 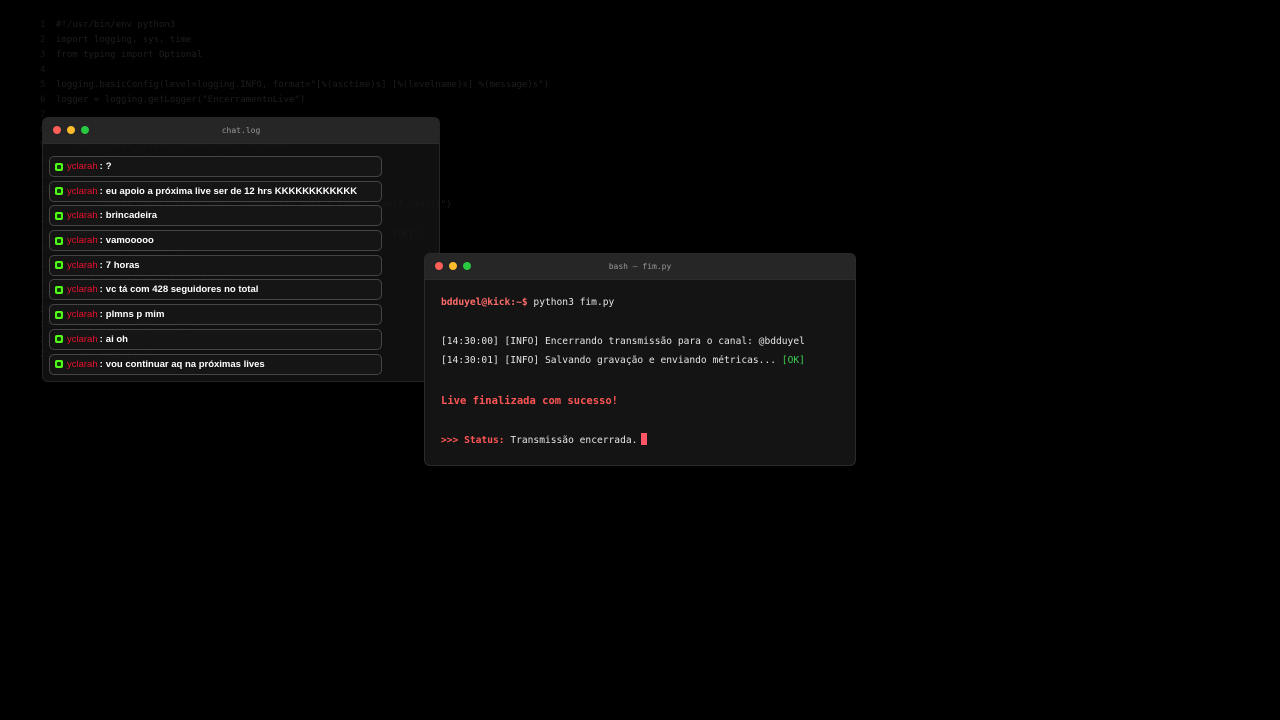 What do you see at coordinates (185, 364) in the screenshot?
I see `chat-text: vou continuar aq na próximas lives` at bounding box center [185, 364].